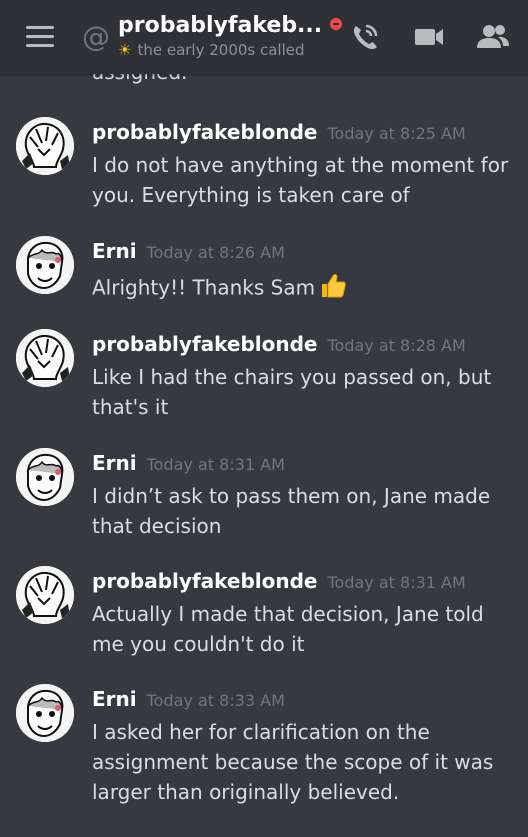  I want to click on video-camera-icon, so click(429, 39).